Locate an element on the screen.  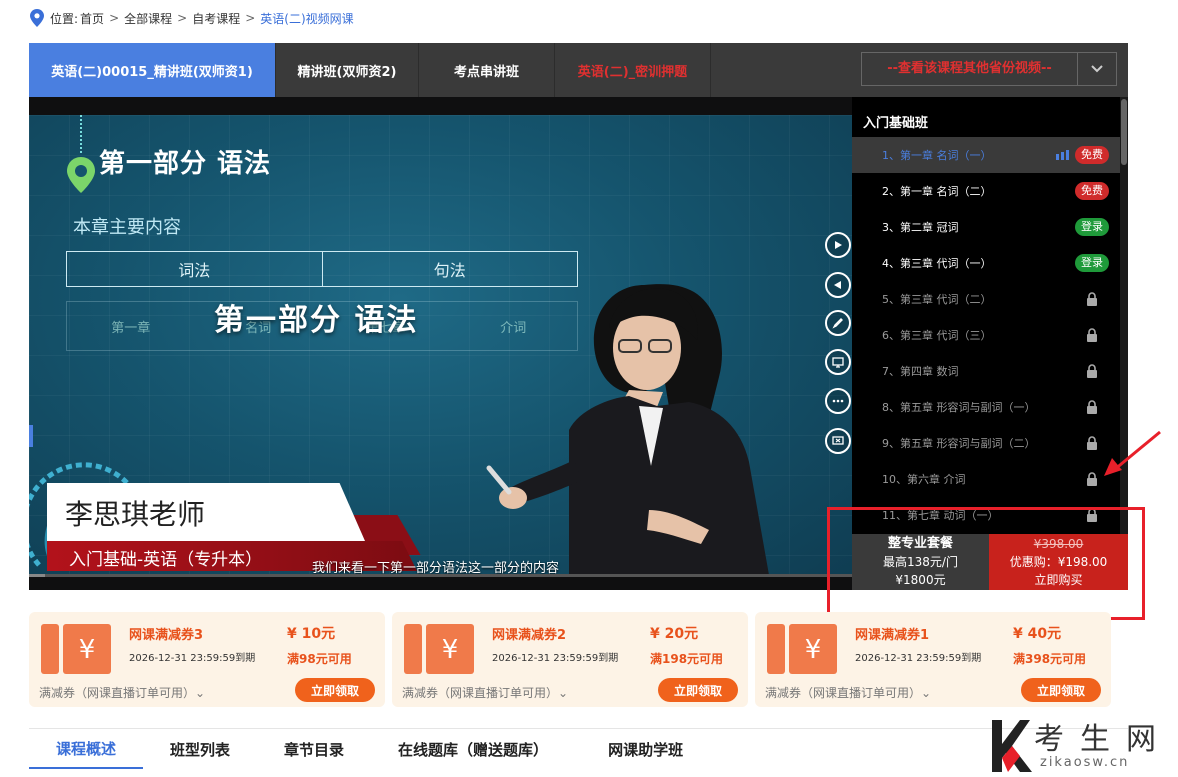
course-subtitle: 入门基础-英语（专升本） is located at coordinates (166, 560).